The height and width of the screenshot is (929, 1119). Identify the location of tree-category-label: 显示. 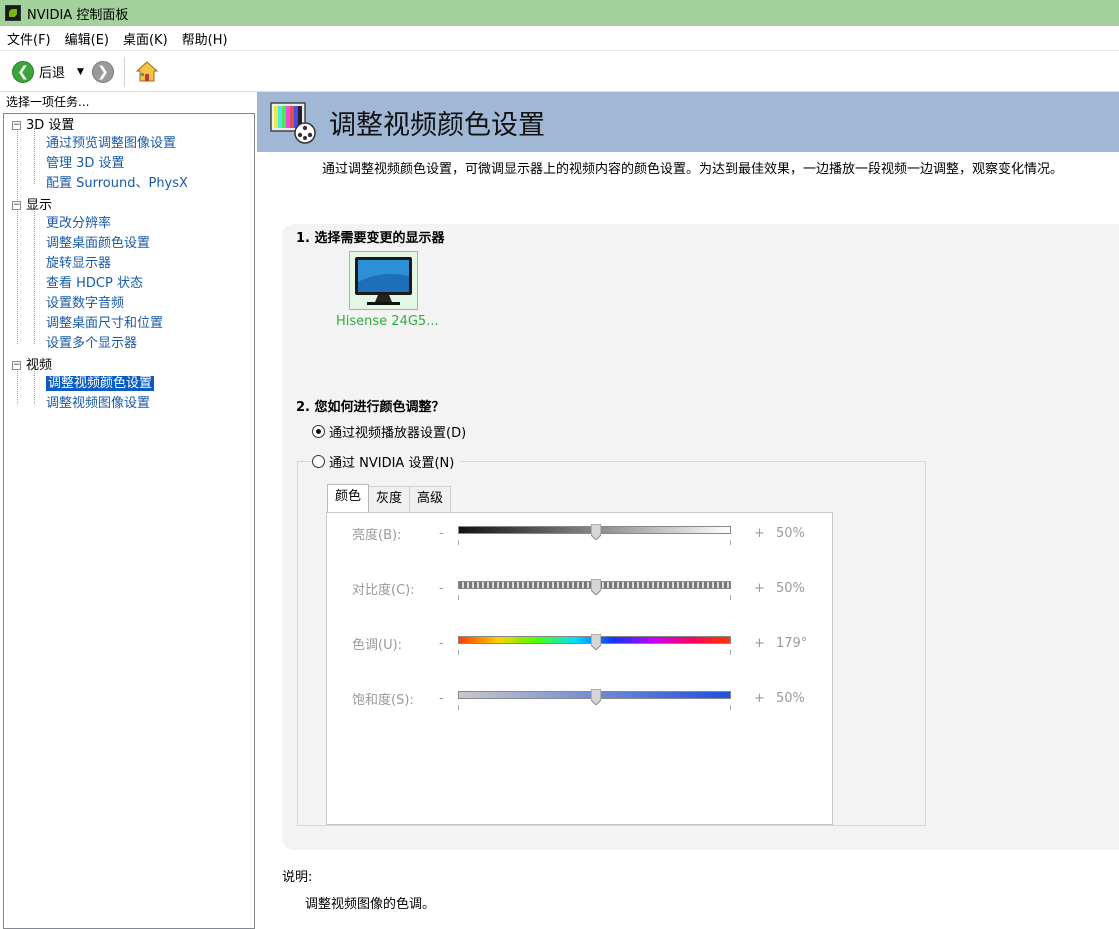
(39, 205).